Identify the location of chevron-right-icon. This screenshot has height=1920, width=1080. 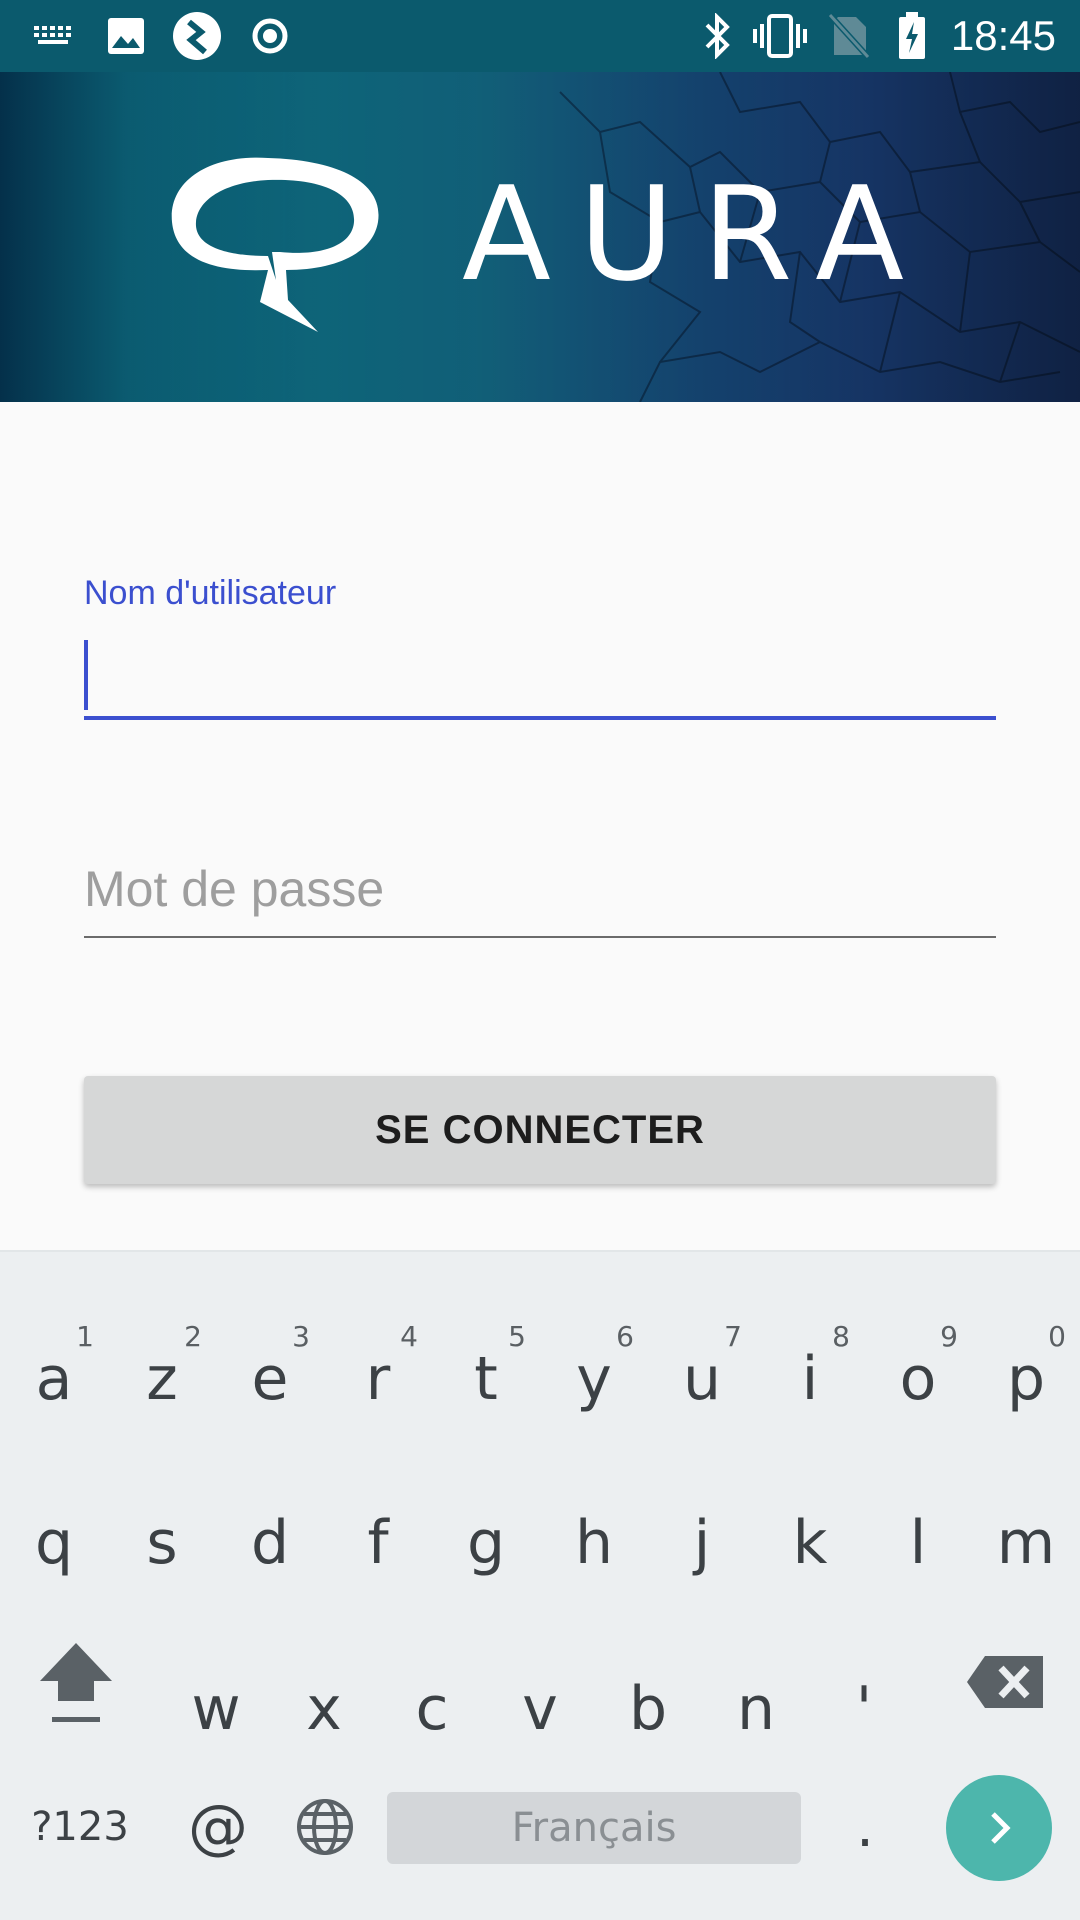
(1001, 1828).